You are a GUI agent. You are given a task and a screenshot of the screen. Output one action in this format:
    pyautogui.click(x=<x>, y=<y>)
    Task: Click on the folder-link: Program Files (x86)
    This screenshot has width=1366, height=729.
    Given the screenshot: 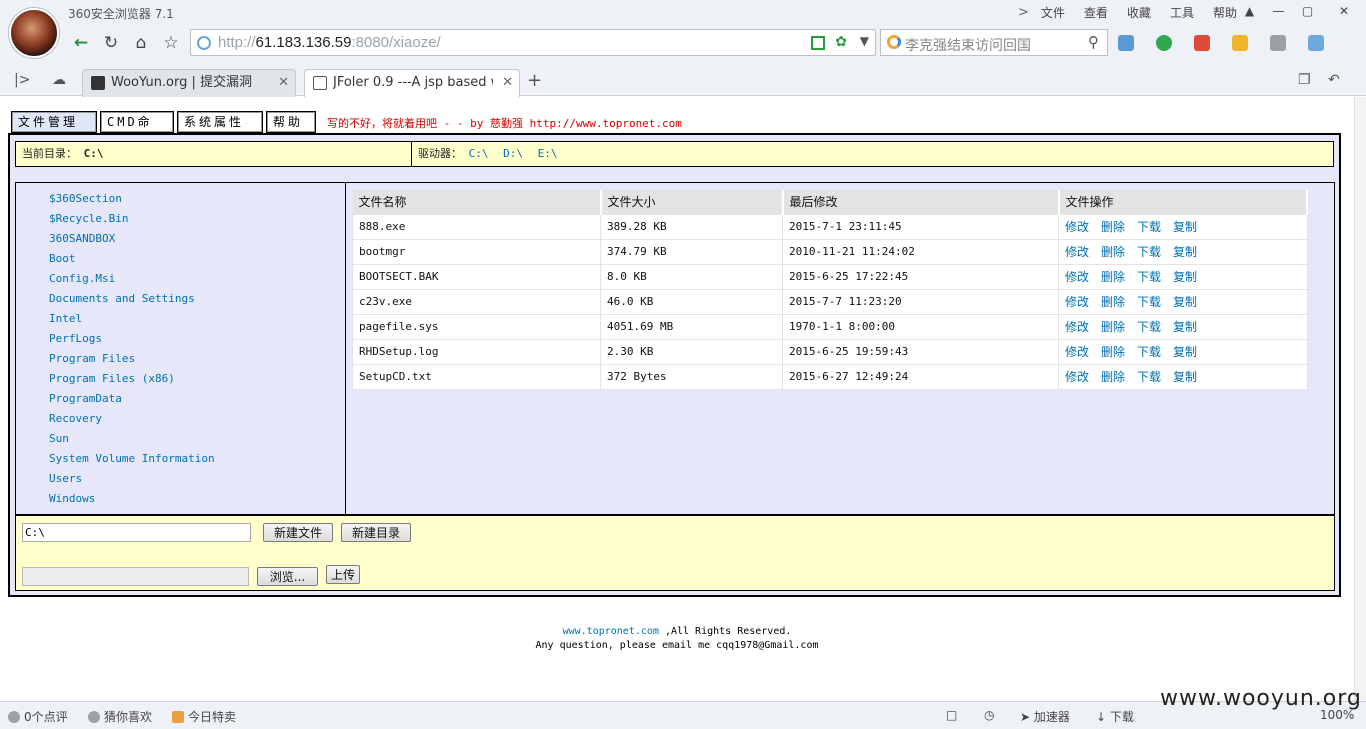 What is the action you would take?
    pyautogui.click(x=197, y=381)
    